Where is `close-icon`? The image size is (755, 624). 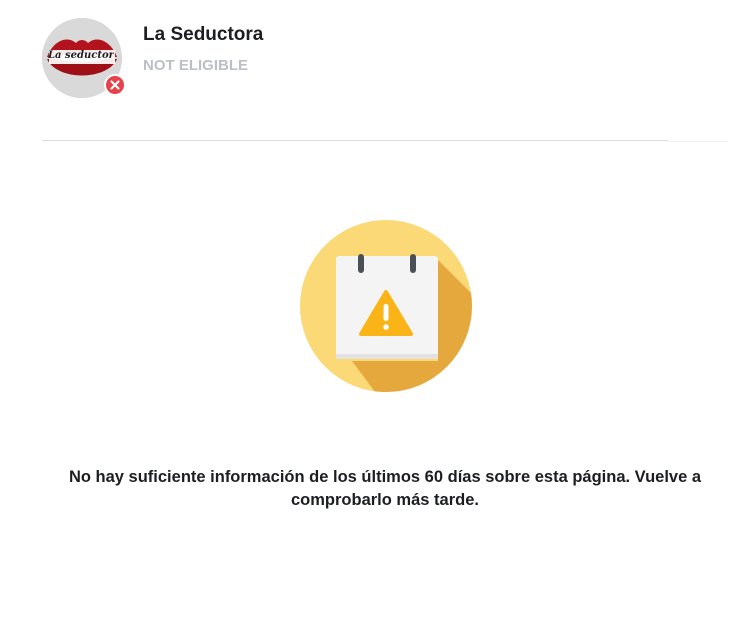 close-icon is located at coordinates (115, 85).